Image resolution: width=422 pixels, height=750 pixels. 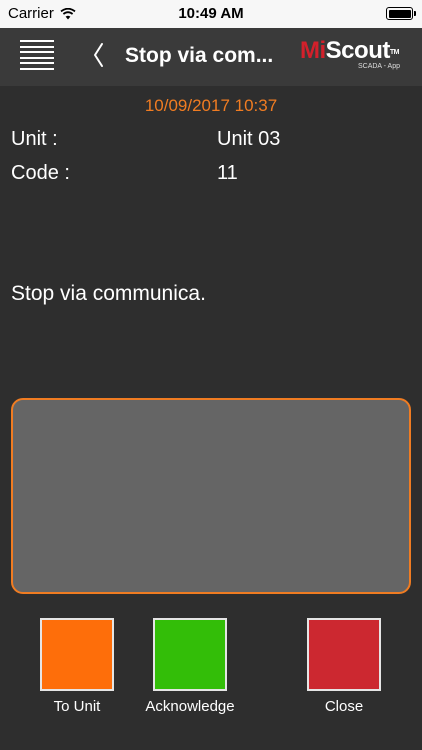 What do you see at coordinates (98, 55) in the screenshot?
I see `back-chevron-icon` at bounding box center [98, 55].